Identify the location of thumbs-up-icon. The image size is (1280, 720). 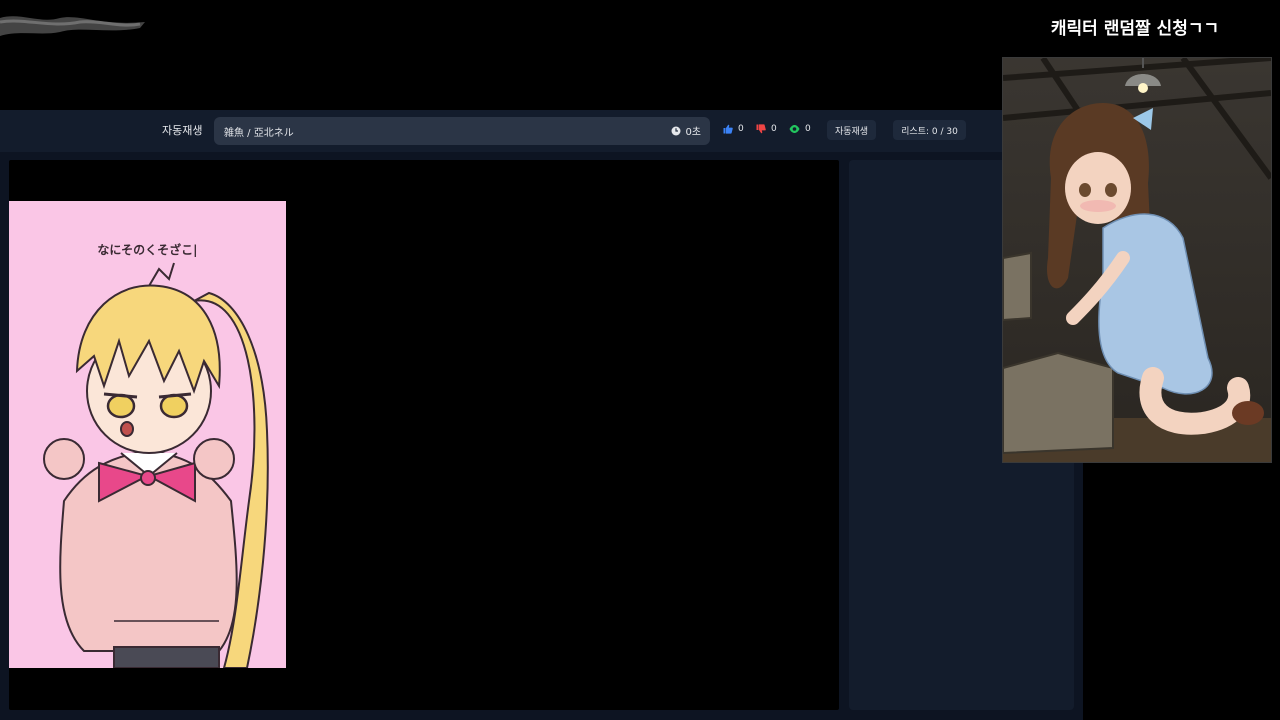
(728, 129).